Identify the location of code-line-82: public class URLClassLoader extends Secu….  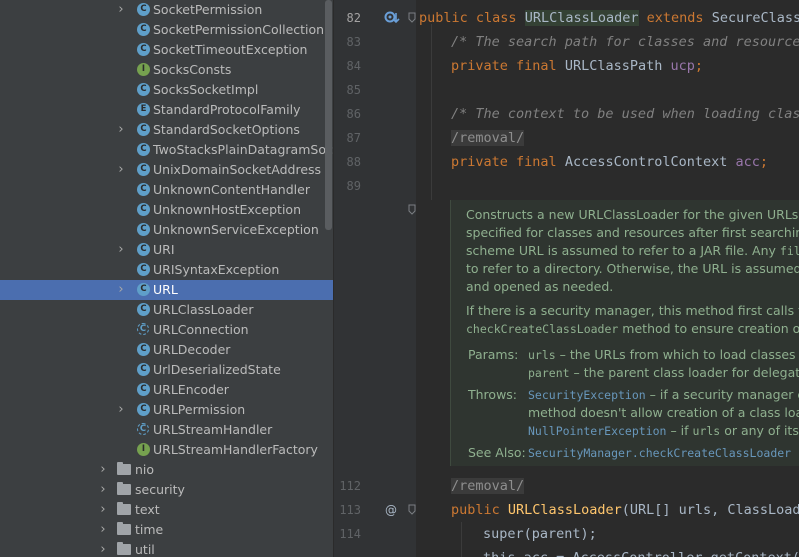
(609, 18).